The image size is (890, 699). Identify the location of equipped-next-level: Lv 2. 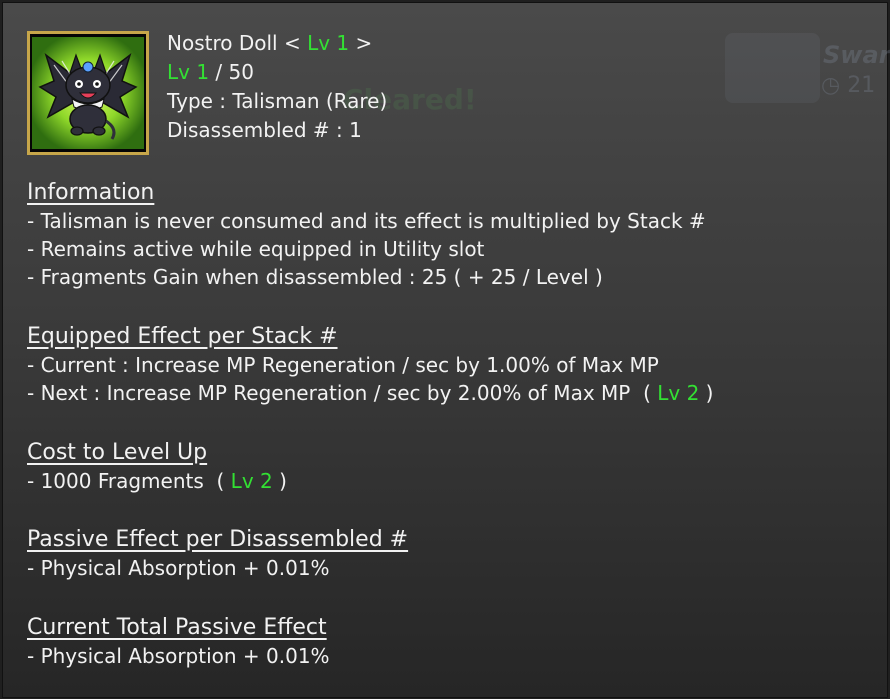
(678, 393).